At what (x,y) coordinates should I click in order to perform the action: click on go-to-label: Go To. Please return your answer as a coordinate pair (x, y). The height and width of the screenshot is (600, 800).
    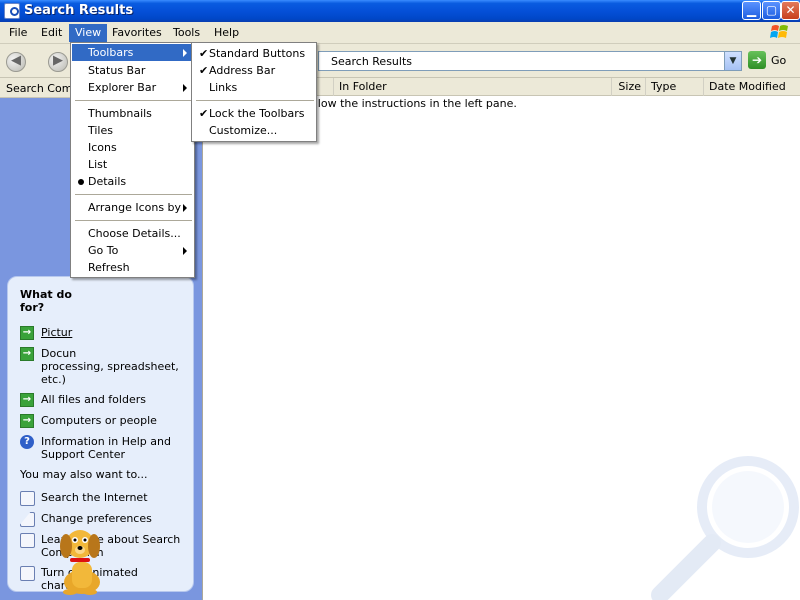
    Looking at the image, I should click on (103, 250).